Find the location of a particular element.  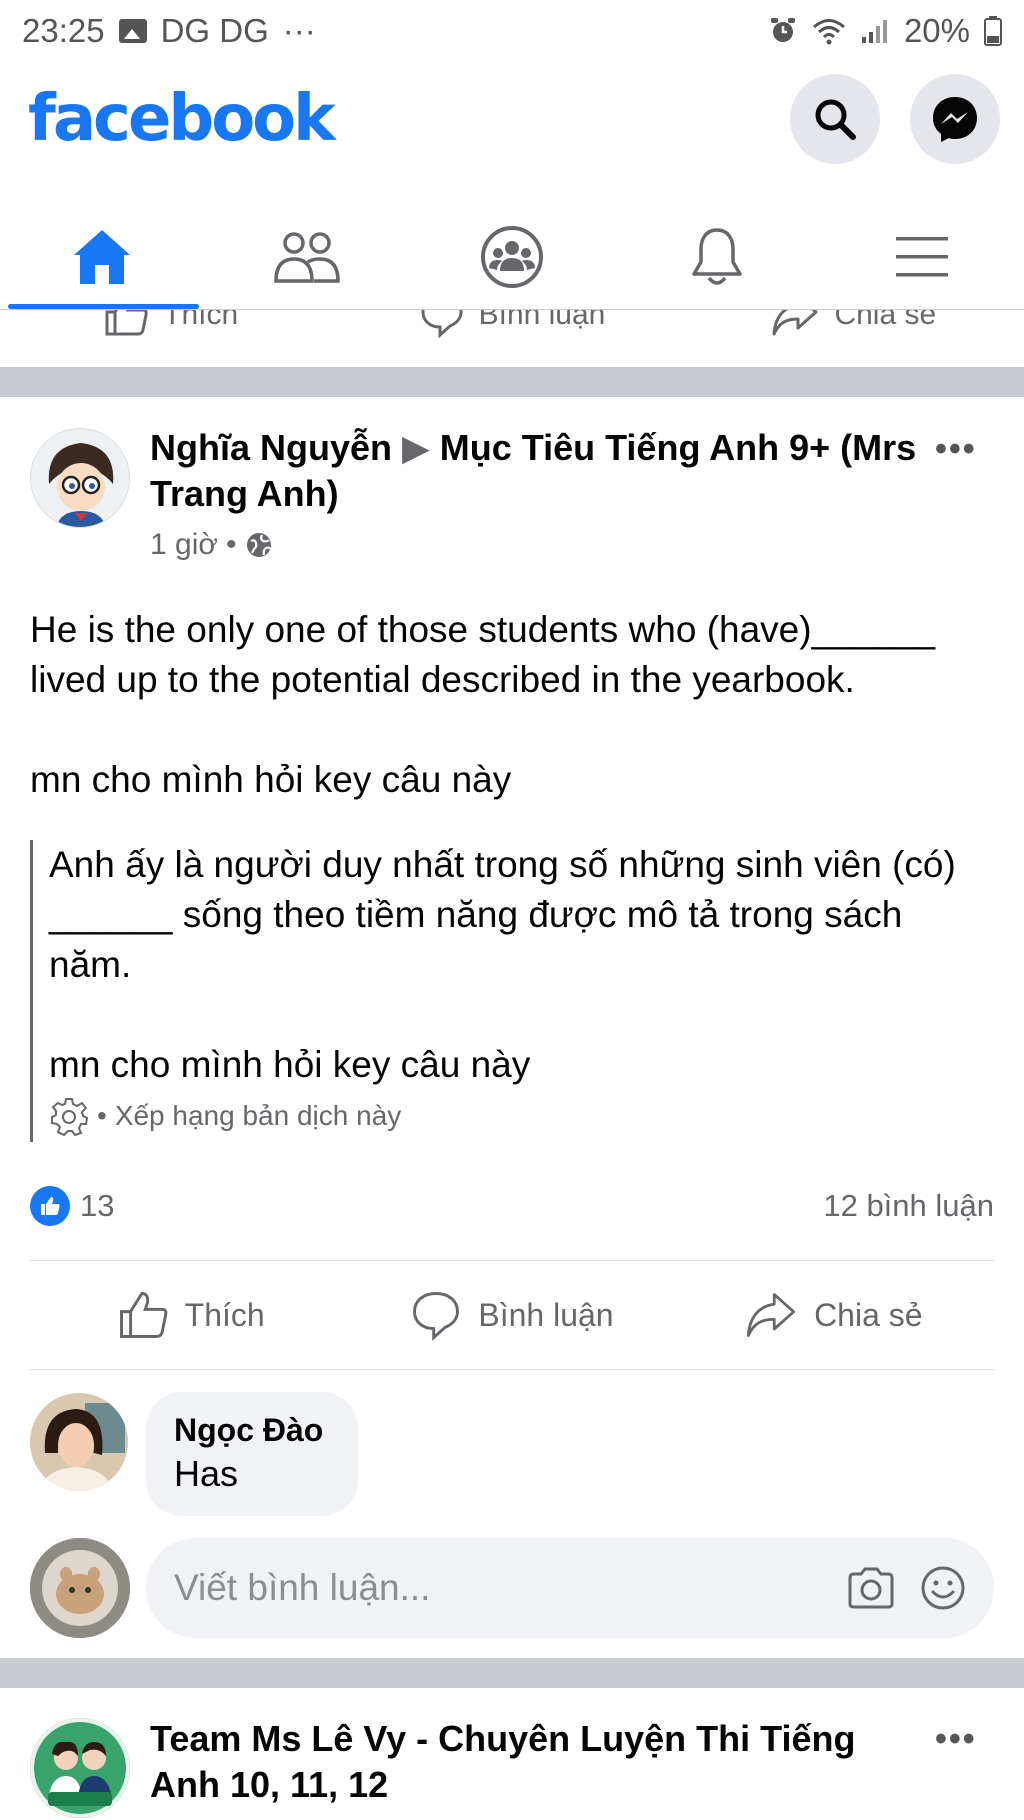

gallery-notification-icon is located at coordinates (132, 31).